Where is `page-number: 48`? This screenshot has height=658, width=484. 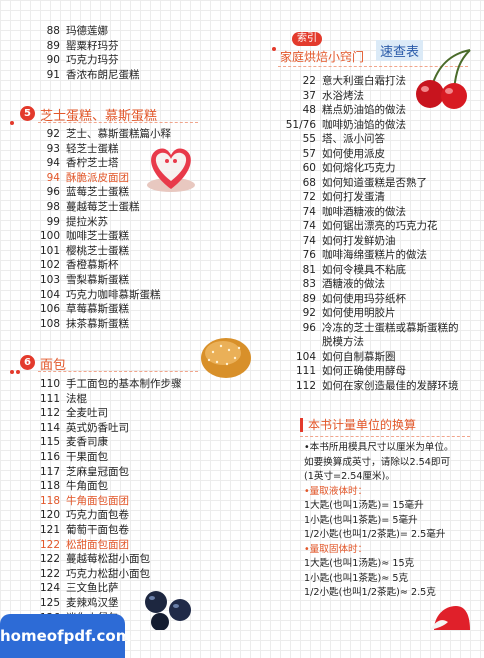 page-number: 48 is located at coordinates (309, 110).